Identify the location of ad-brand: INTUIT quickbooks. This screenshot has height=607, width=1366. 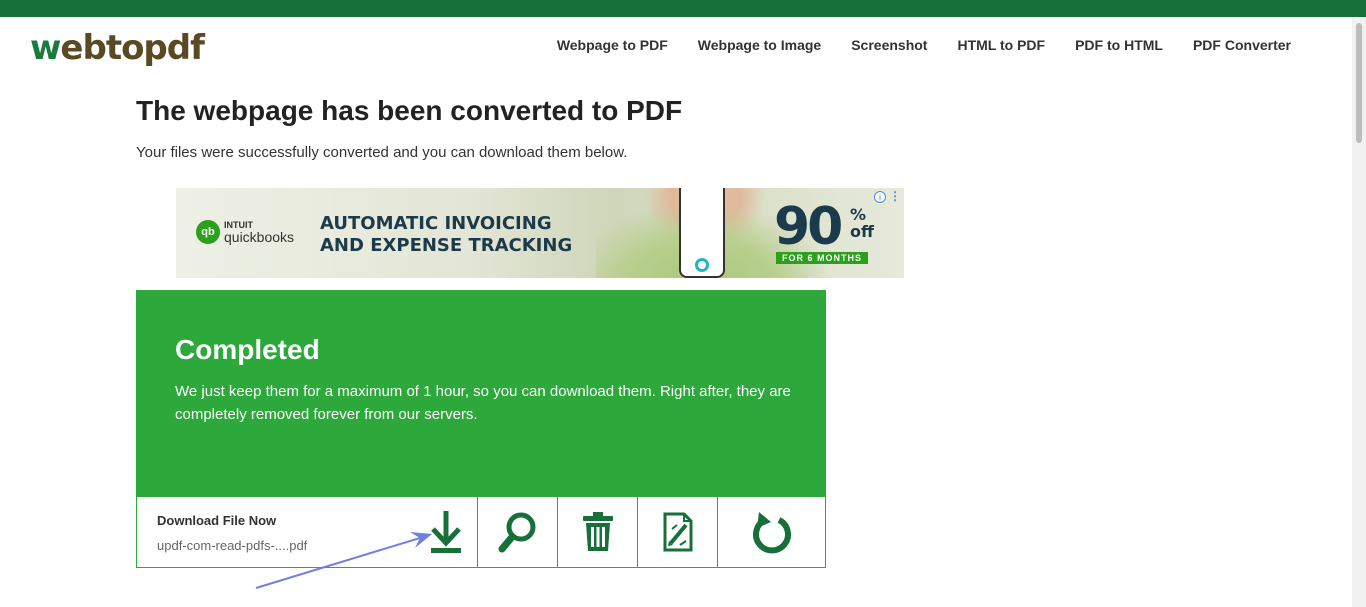
(259, 232).